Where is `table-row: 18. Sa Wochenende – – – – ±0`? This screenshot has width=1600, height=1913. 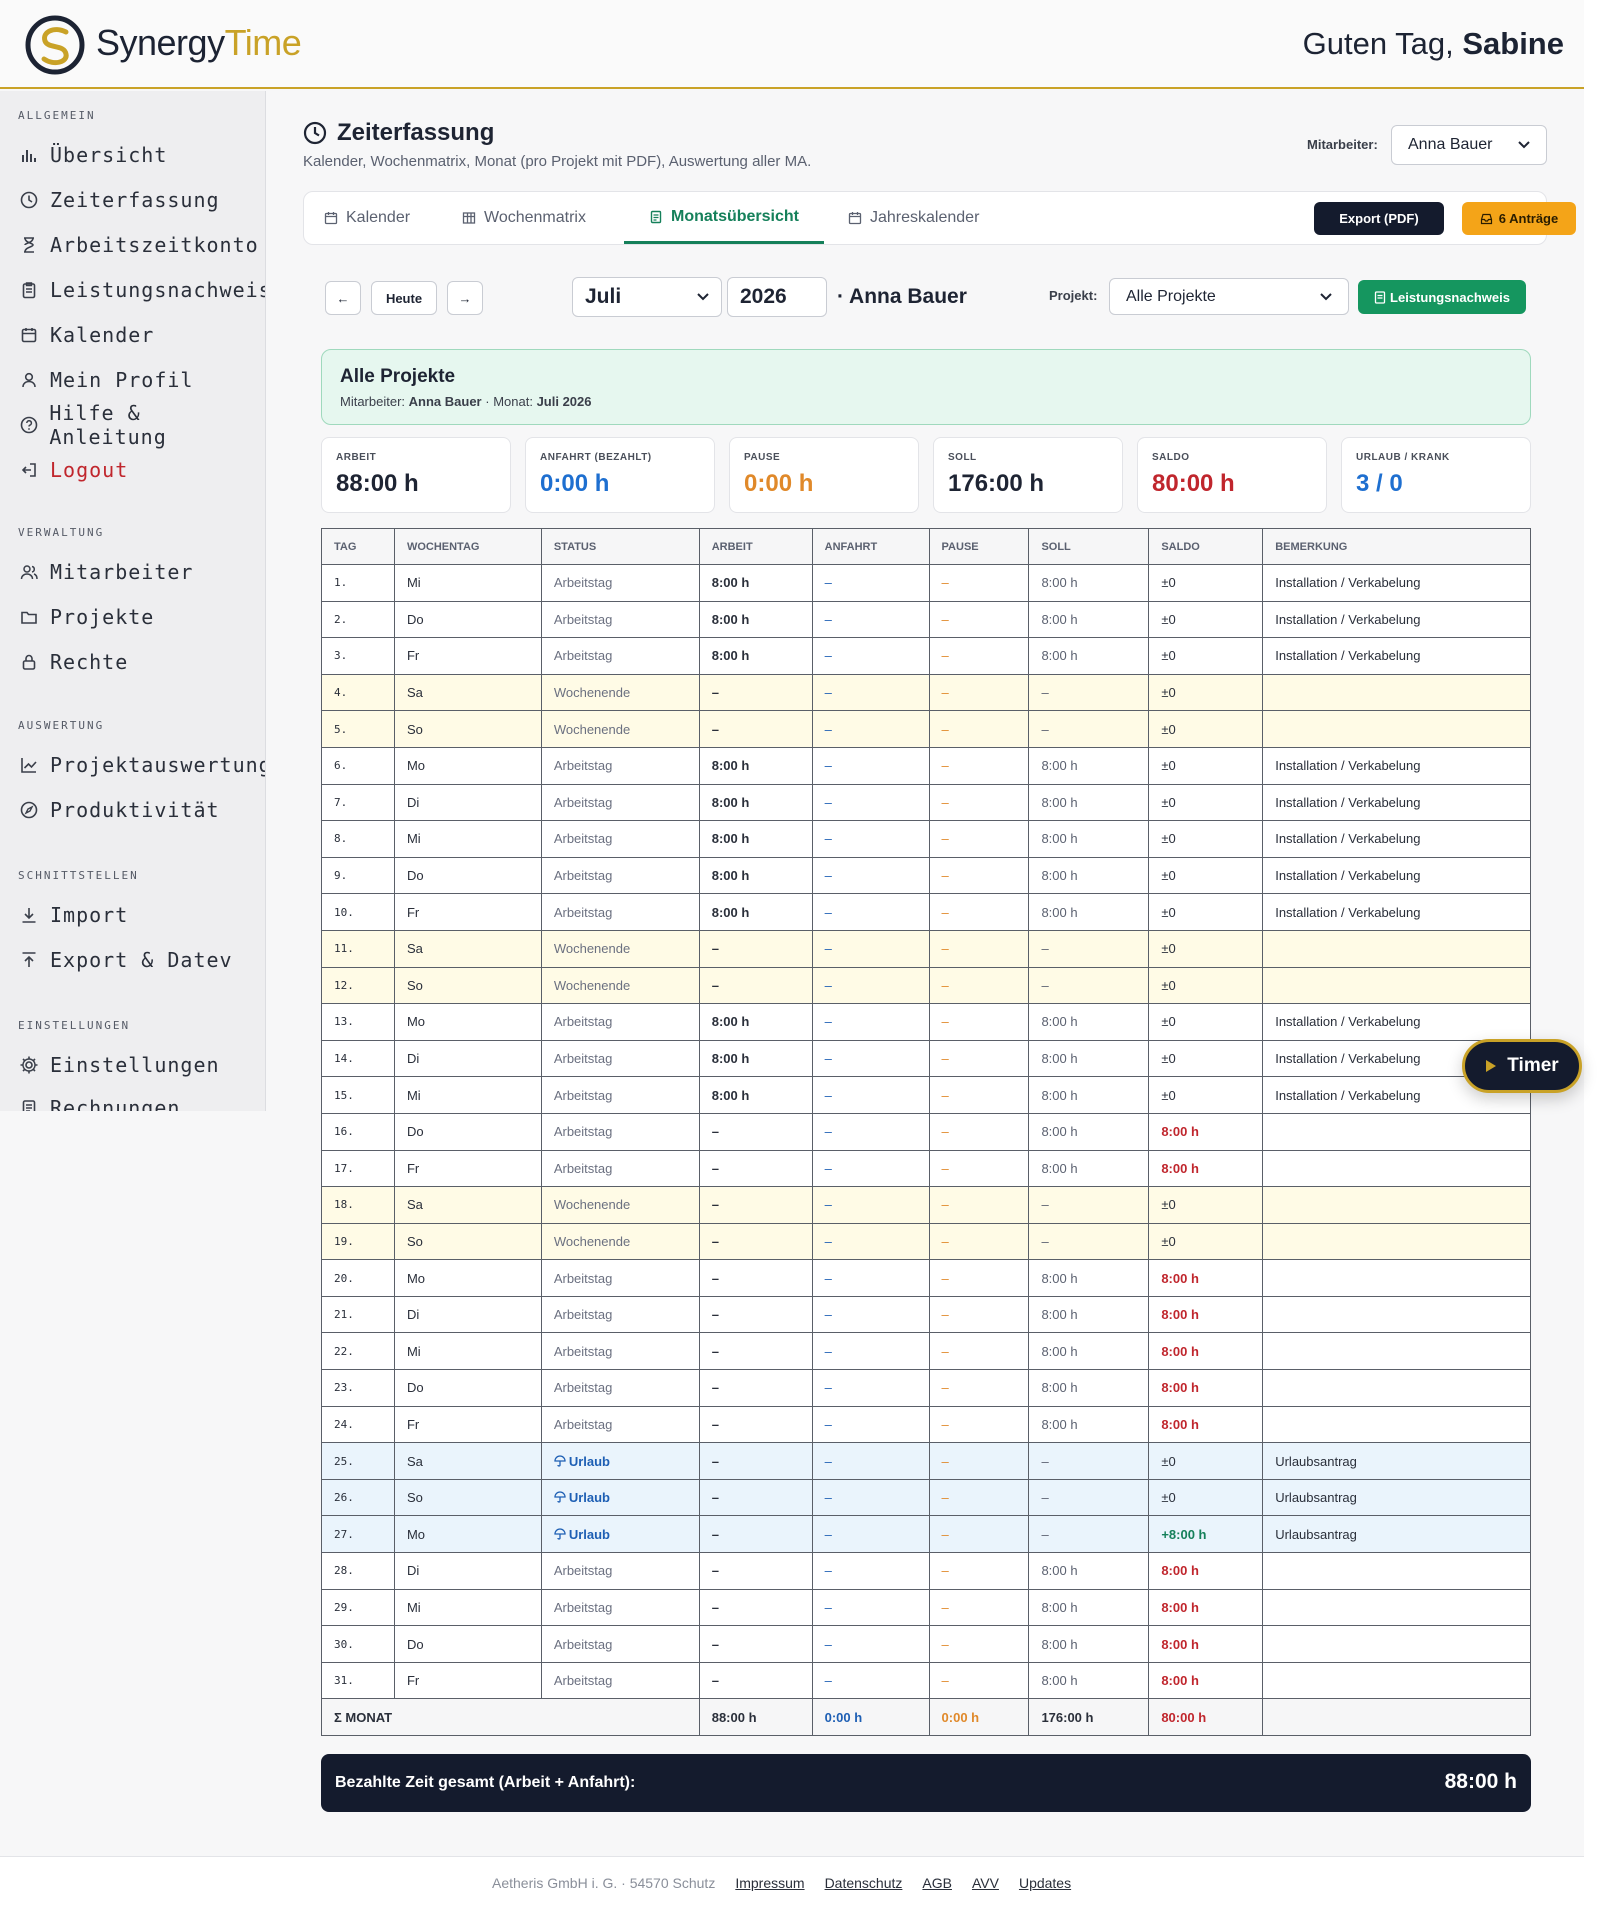 table-row: 18. Sa Wochenende – – – – ±0 is located at coordinates (926, 1205).